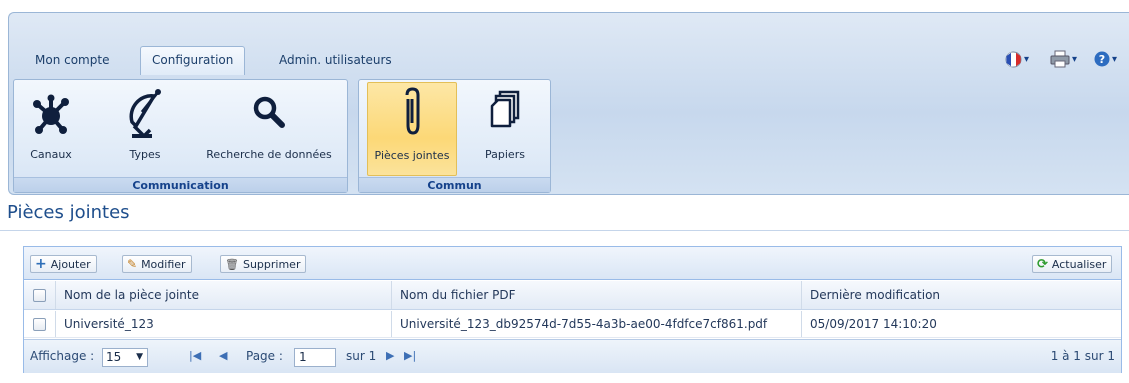 The width and height of the screenshot is (1129, 383). I want to click on recherche-button: Recherche de données, so click(269, 129).